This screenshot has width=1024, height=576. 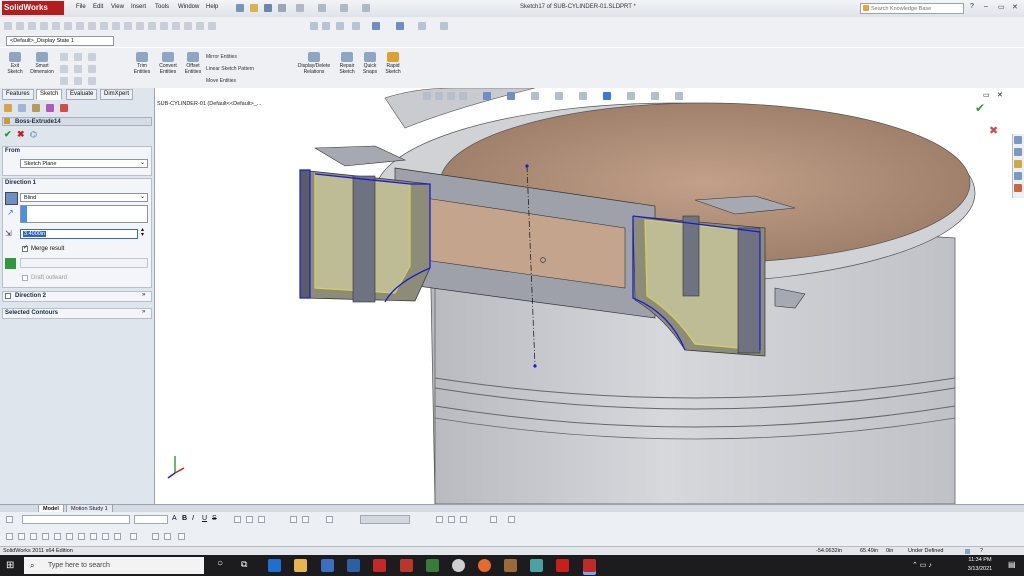 I want to click on task-view-icon: ⧉, so click(x=244, y=564).